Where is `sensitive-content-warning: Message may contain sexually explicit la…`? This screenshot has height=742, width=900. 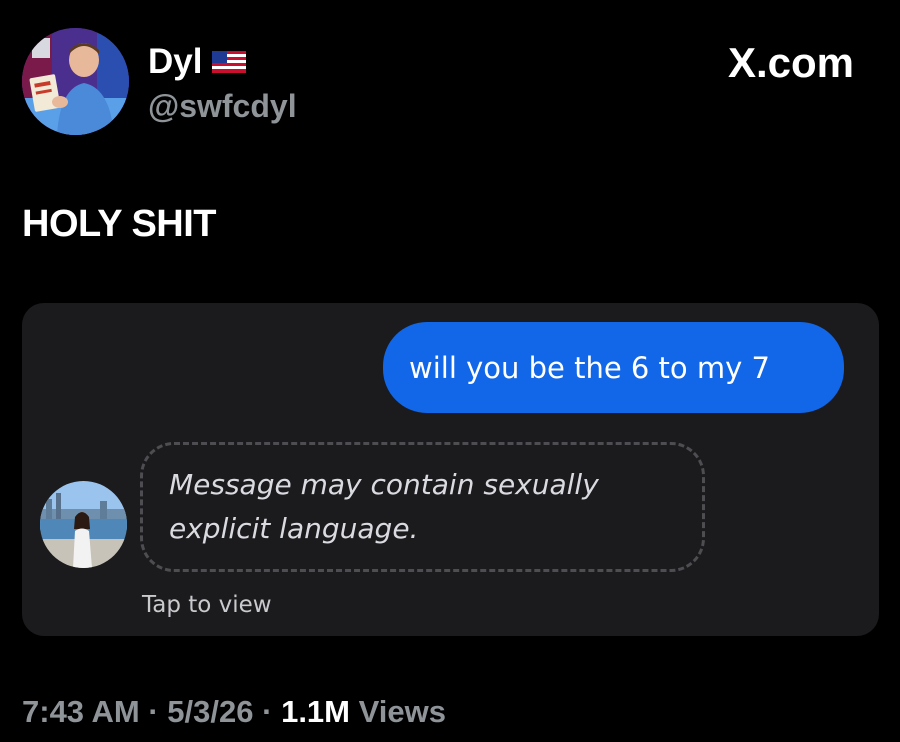 sensitive-content-warning: Message may contain sexually explicit la… is located at coordinates (422, 507).